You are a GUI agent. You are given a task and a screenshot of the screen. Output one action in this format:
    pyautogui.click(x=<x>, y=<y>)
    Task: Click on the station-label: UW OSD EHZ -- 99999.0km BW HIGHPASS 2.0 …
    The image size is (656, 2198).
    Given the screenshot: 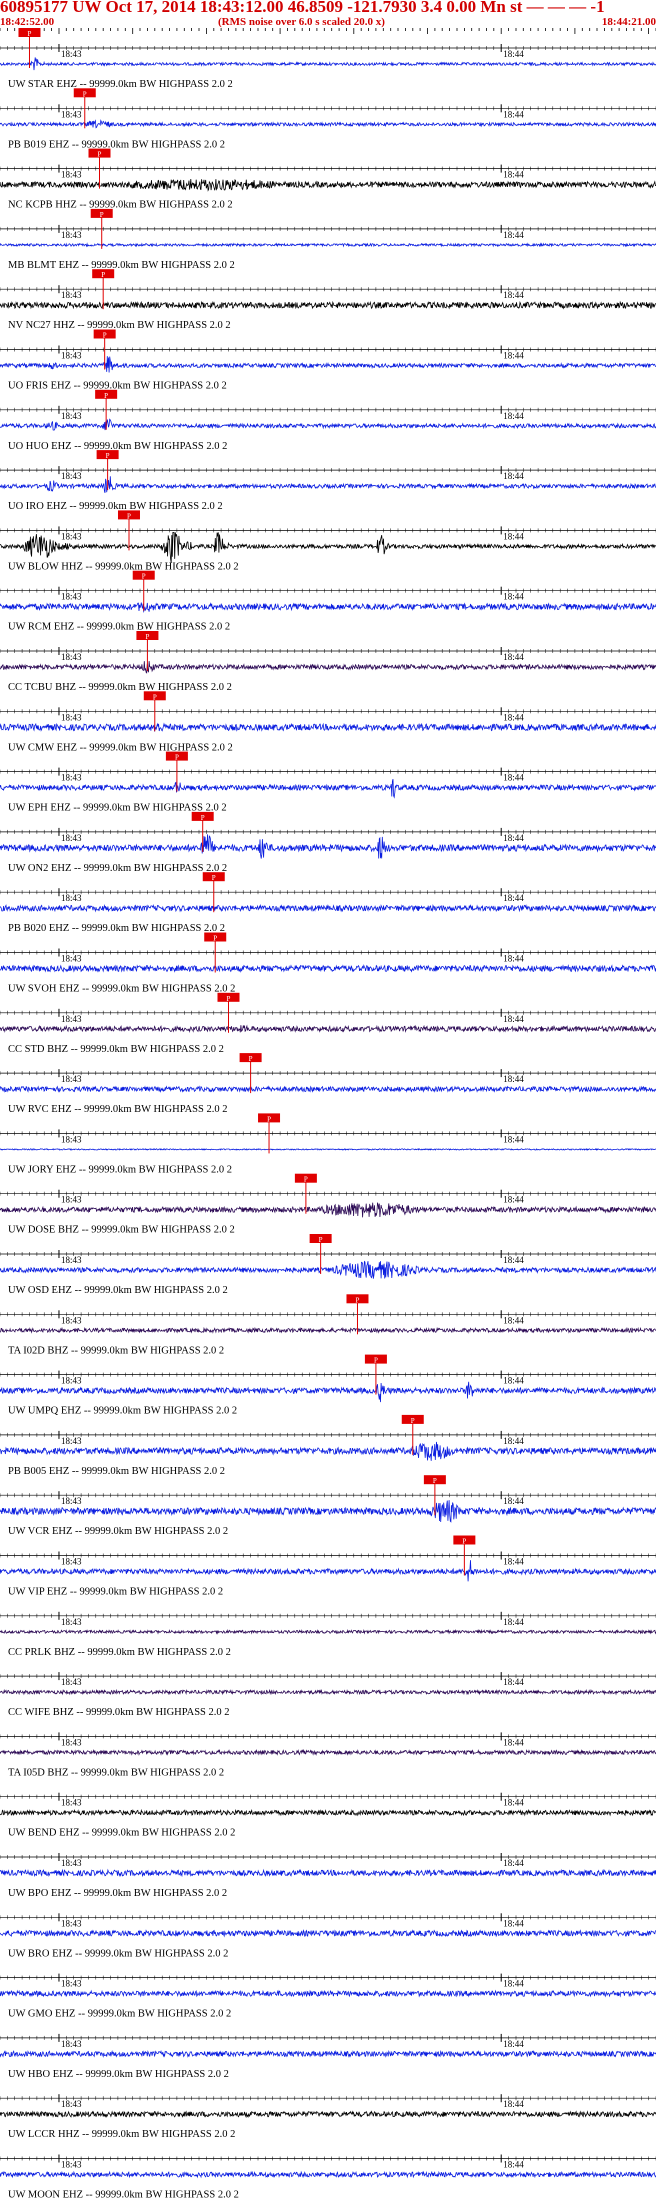 What is the action you would take?
    pyautogui.click(x=118, y=1290)
    